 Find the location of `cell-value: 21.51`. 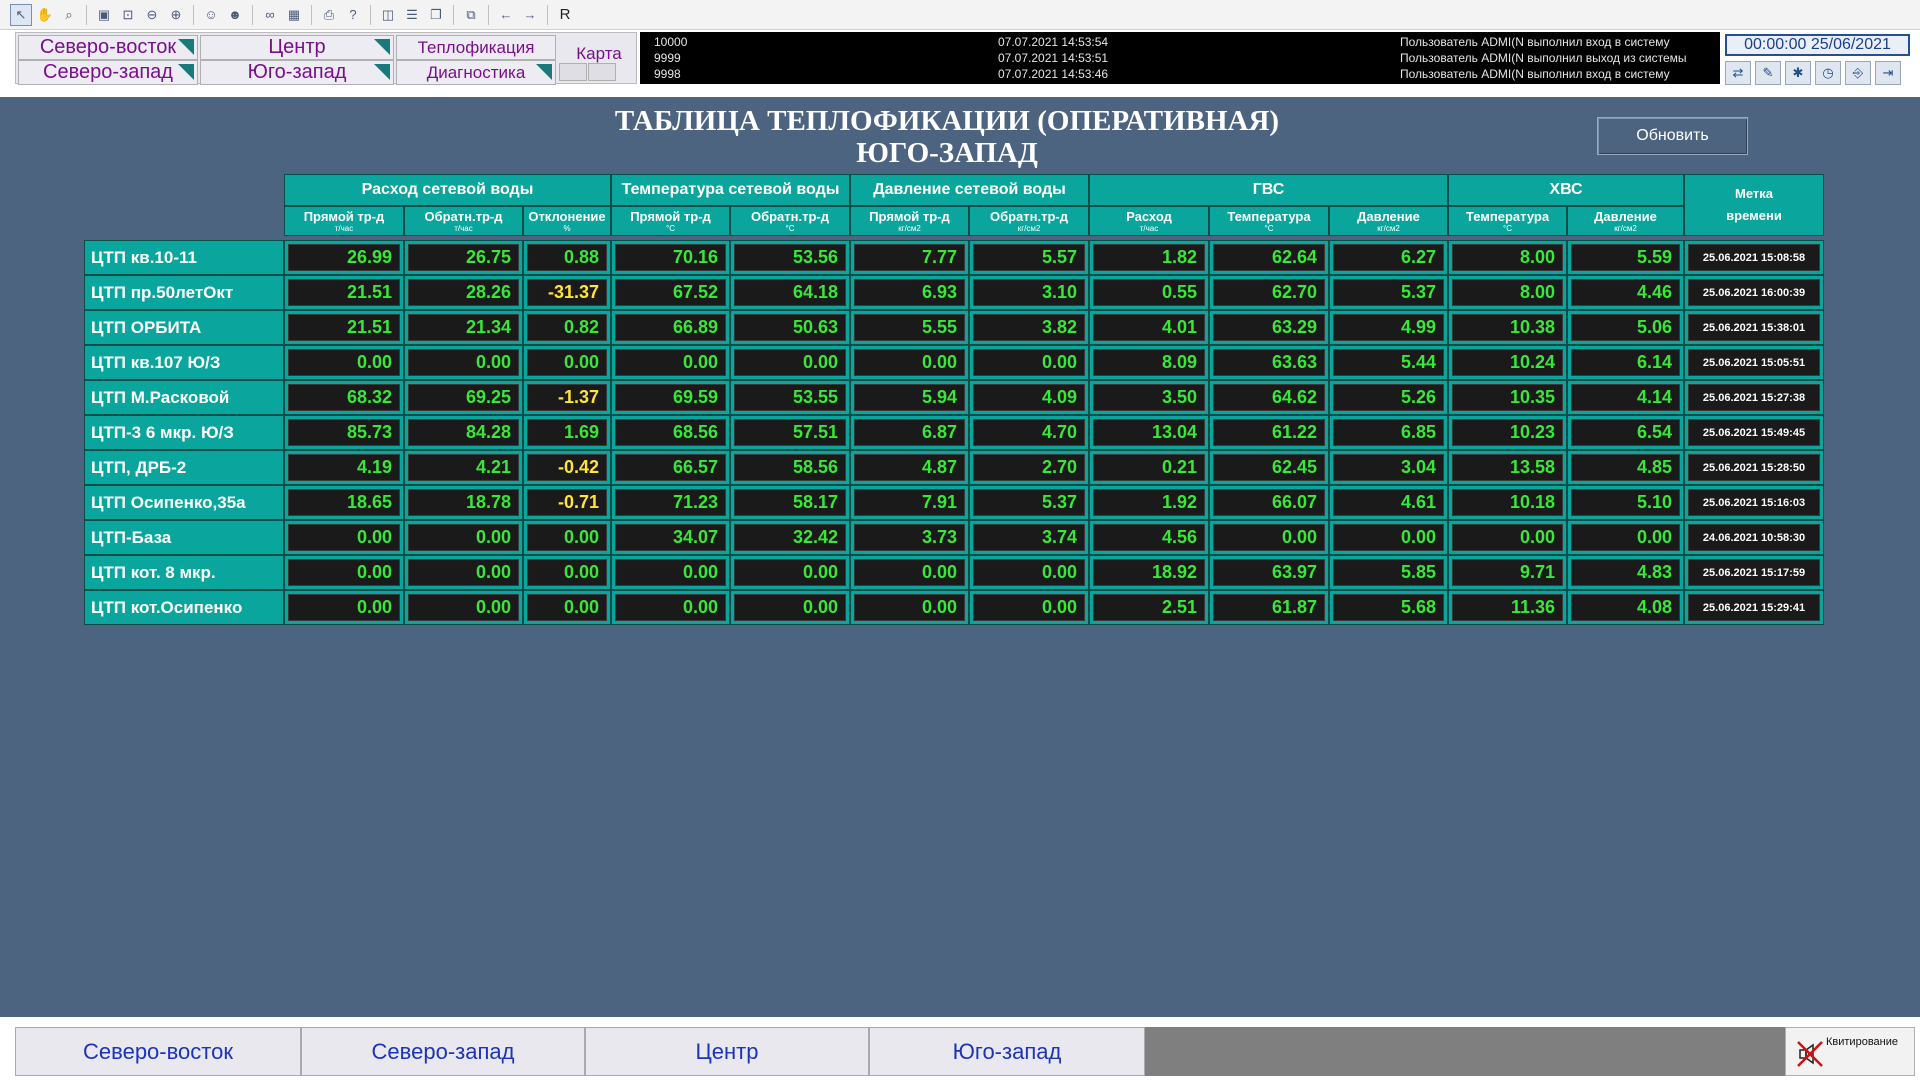

cell-value: 21.51 is located at coordinates (344, 292).